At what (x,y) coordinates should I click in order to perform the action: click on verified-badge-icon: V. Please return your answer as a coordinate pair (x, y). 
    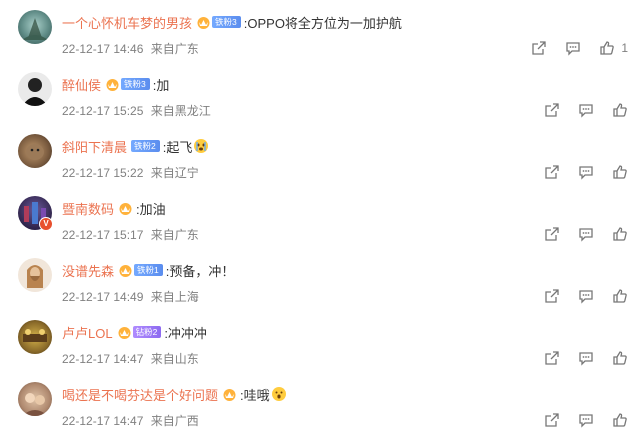
    Looking at the image, I should click on (46, 224).